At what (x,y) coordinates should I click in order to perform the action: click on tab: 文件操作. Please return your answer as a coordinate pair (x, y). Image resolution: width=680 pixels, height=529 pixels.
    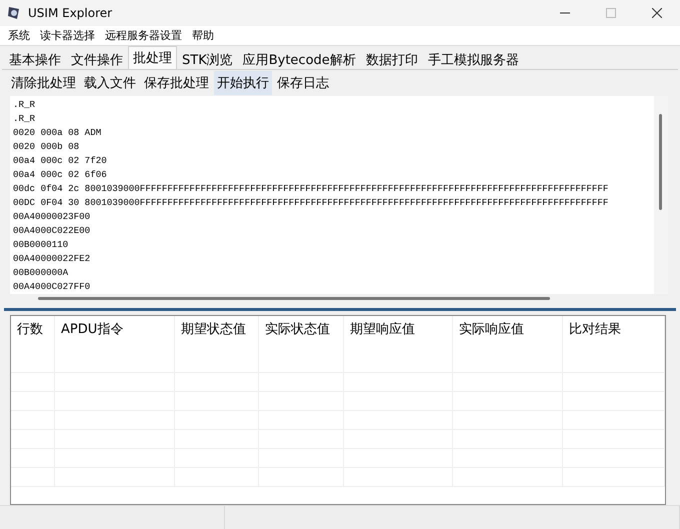
    Looking at the image, I should click on (97, 59).